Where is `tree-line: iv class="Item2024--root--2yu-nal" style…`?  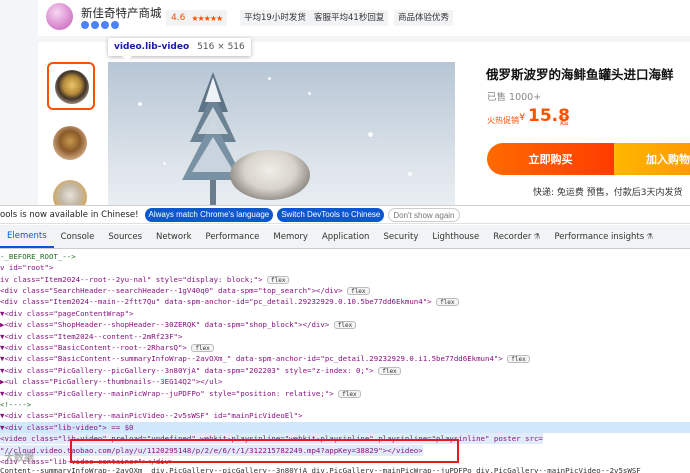 tree-line: iv class="Item2024--root--2yu-nal" style… is located at coordinates (145, 279).